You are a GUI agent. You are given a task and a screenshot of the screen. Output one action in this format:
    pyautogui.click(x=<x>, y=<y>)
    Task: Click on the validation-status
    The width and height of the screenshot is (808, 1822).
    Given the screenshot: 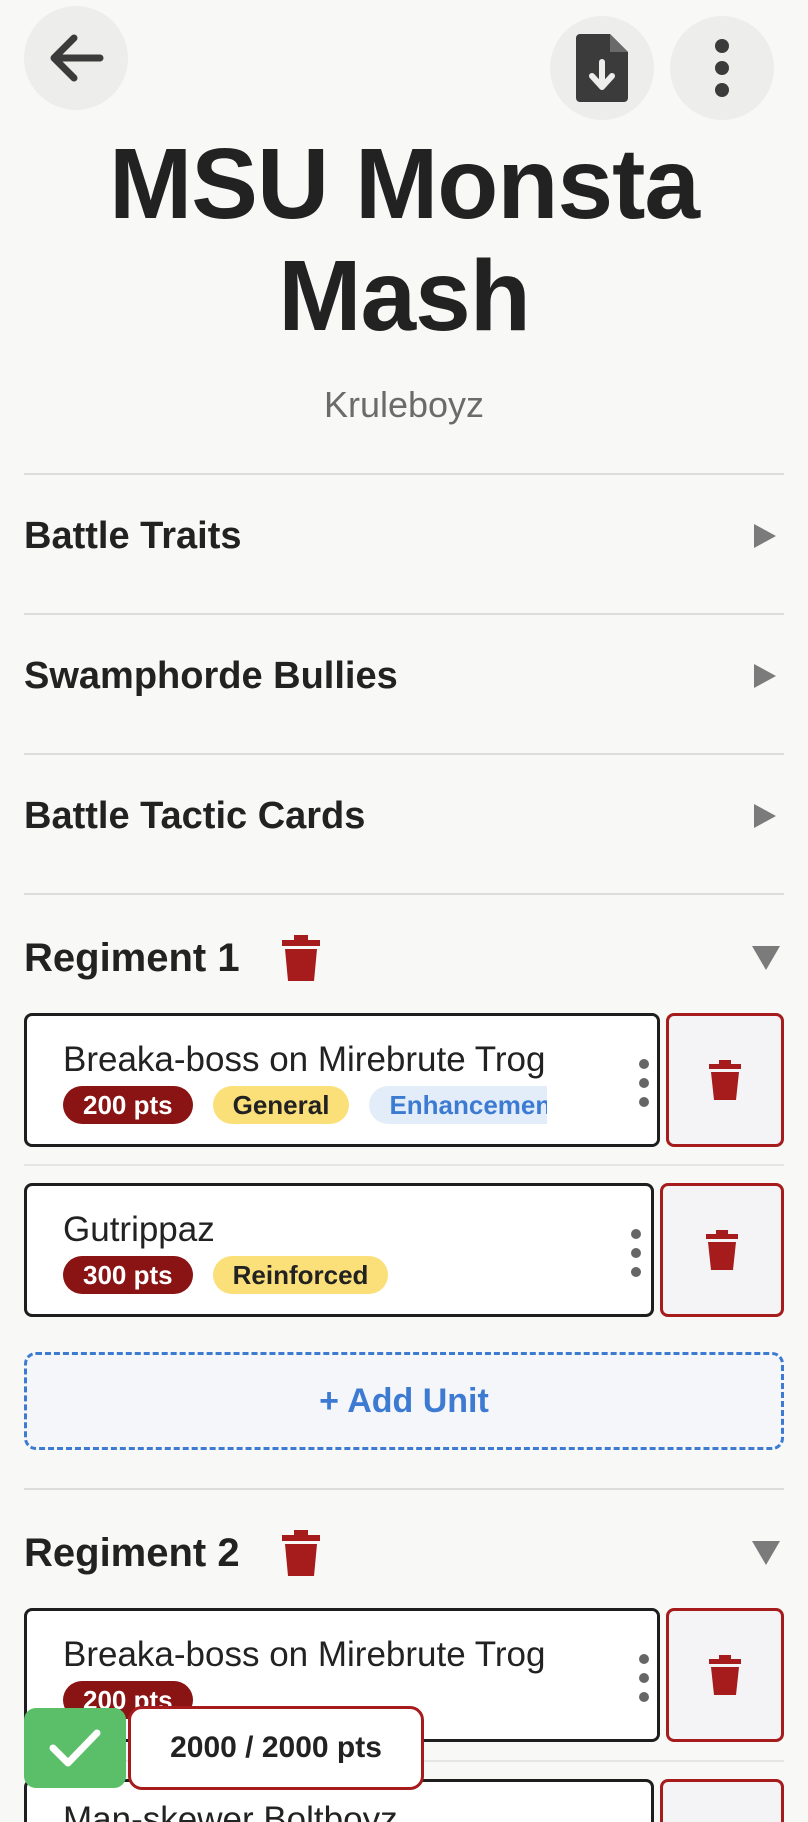 What is the action you would take?
    pyautogui.click(x=75, y=1748)
    